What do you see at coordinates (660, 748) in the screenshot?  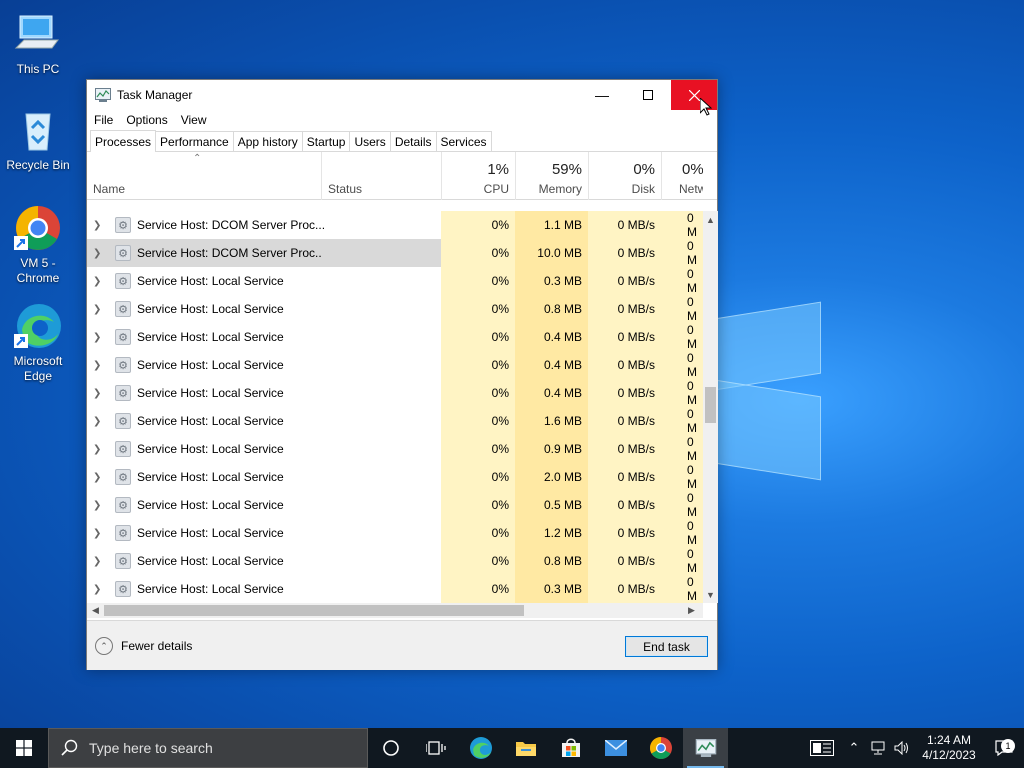 I see `taskbar-chrome` at bounding box center [660, 748].